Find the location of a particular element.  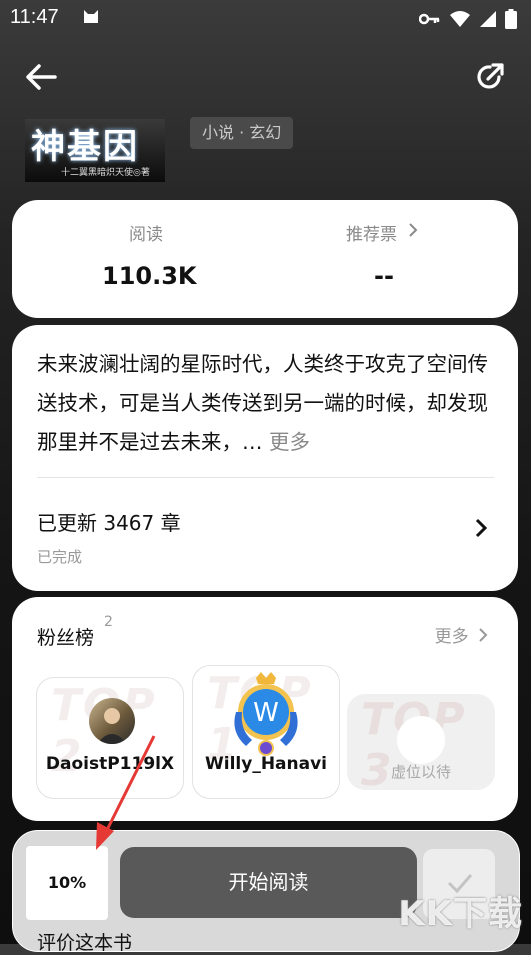

votes-value: -- is located at coordinates (384, 276).